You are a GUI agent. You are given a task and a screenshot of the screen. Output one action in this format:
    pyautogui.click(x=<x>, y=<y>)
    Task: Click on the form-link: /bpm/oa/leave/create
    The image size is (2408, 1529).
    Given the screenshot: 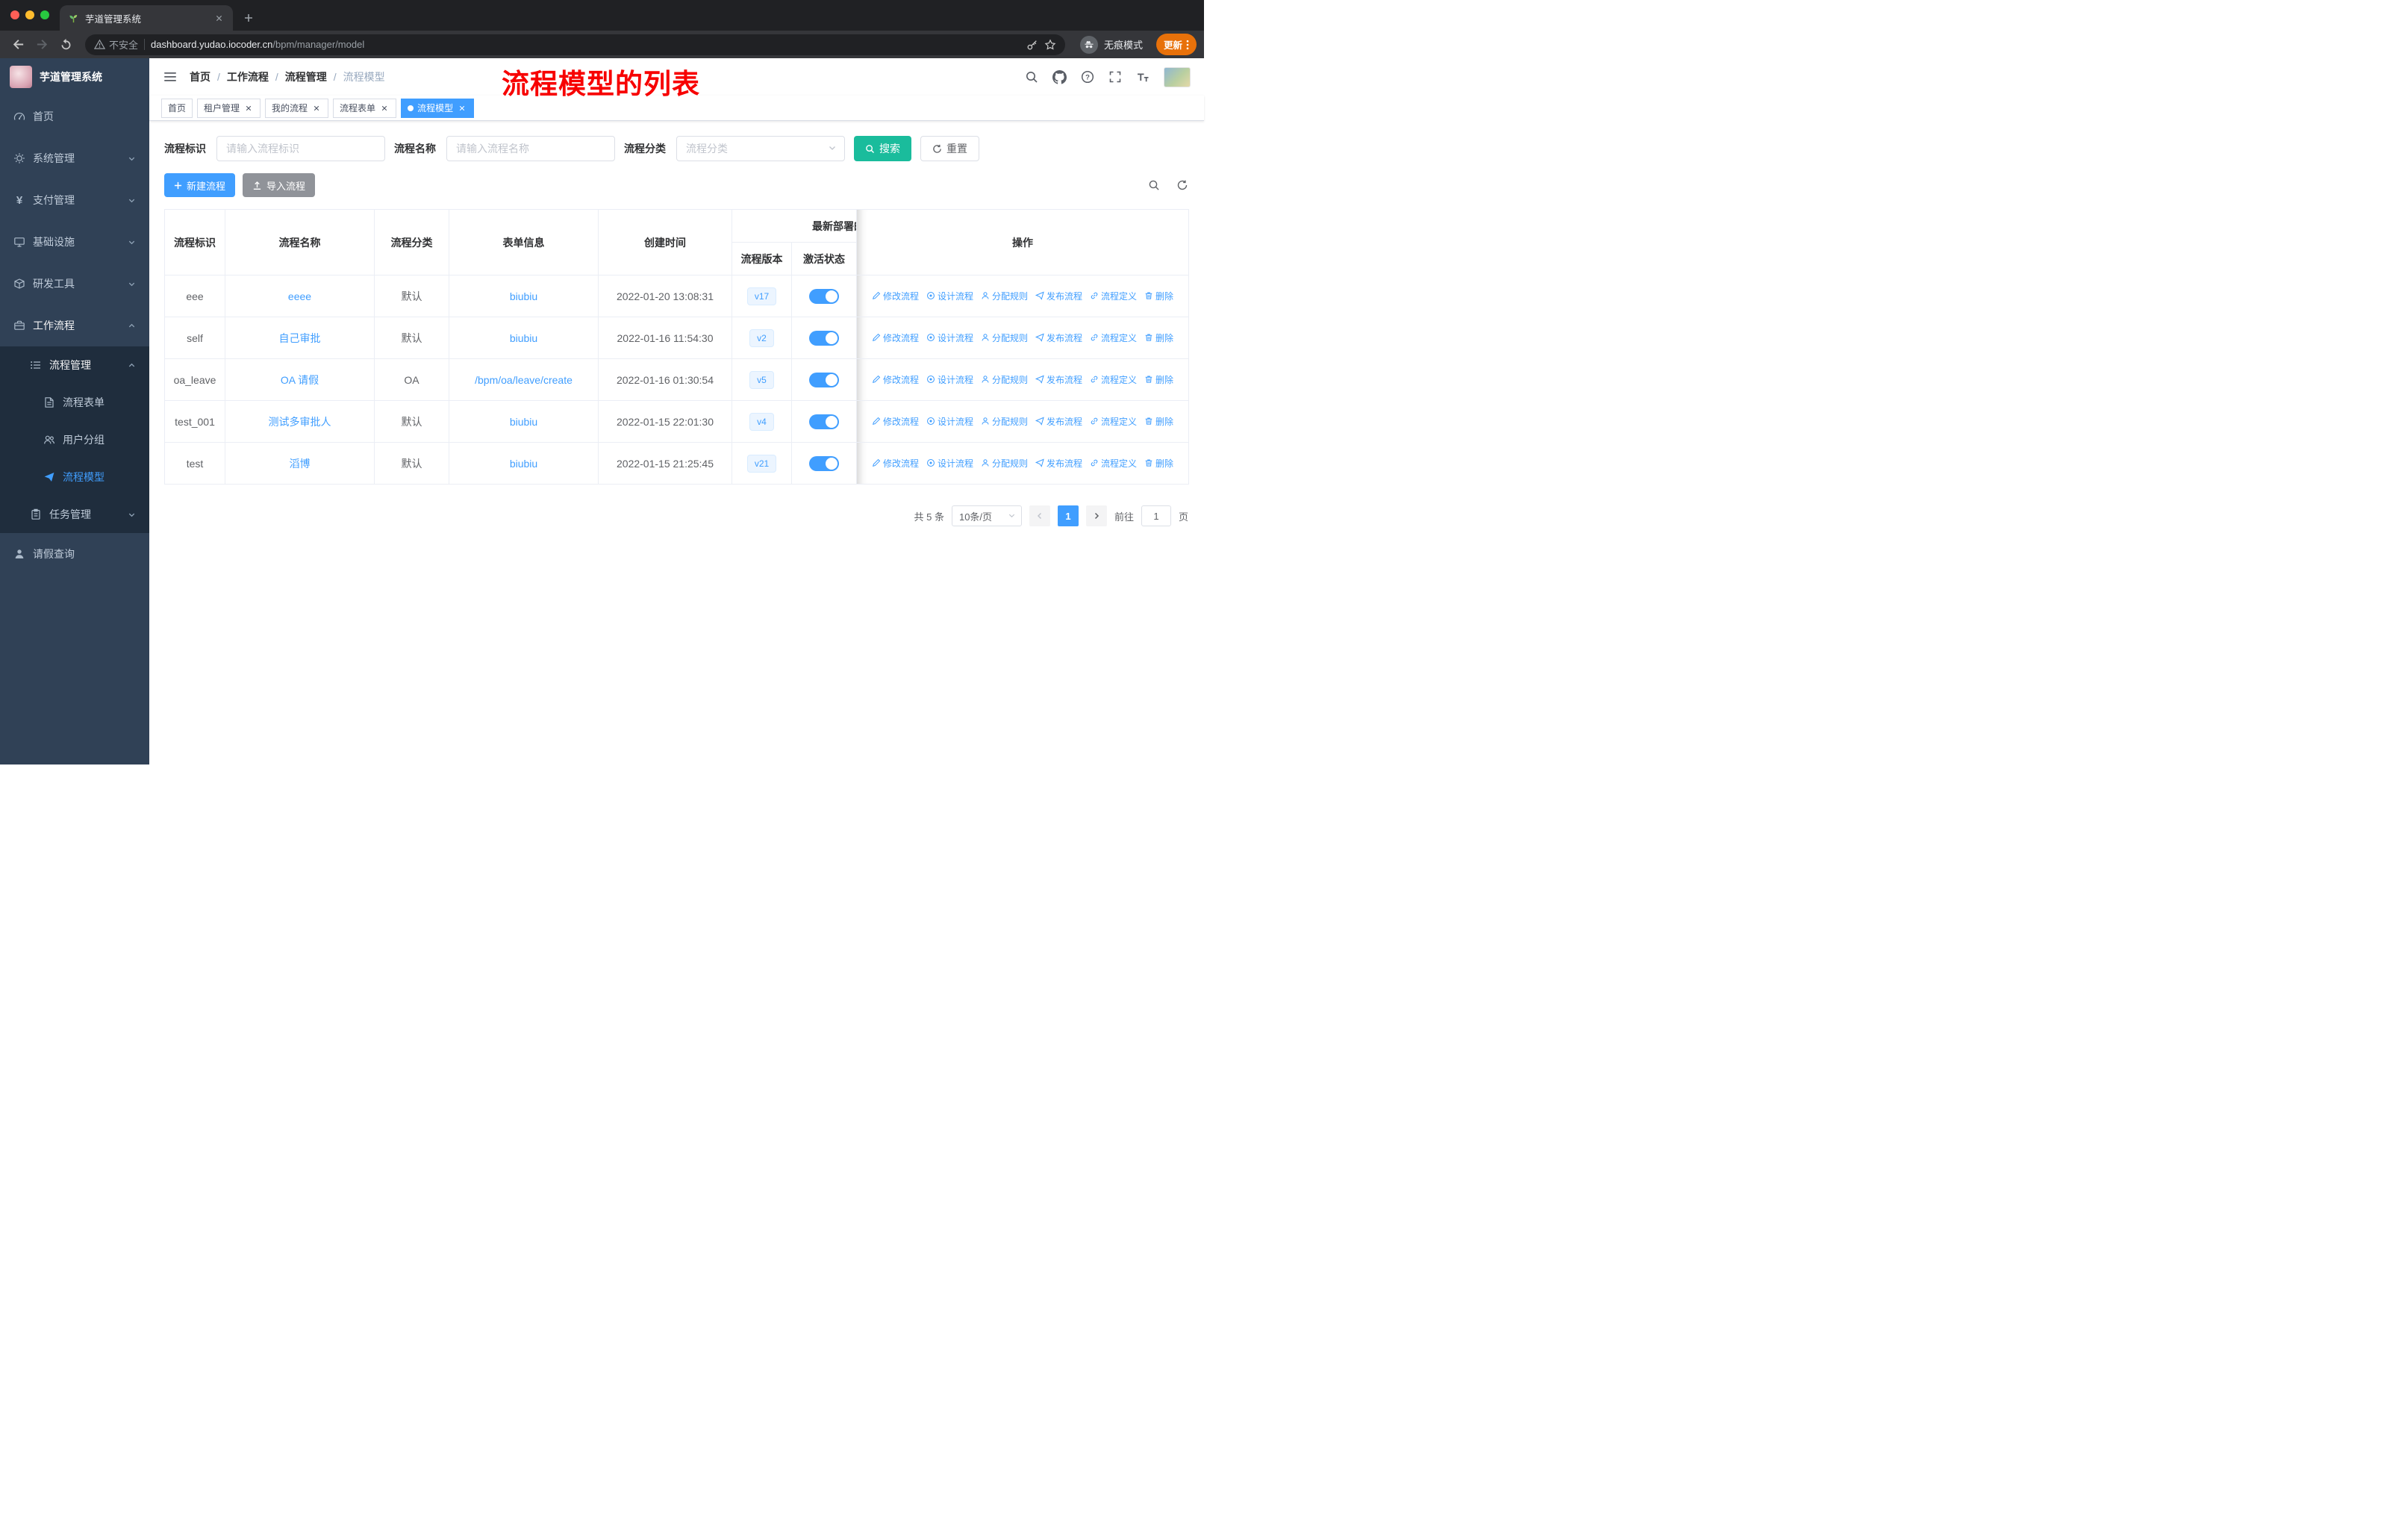 What is the action you would take?
    pyautogui.click(x=524, y=380)
    